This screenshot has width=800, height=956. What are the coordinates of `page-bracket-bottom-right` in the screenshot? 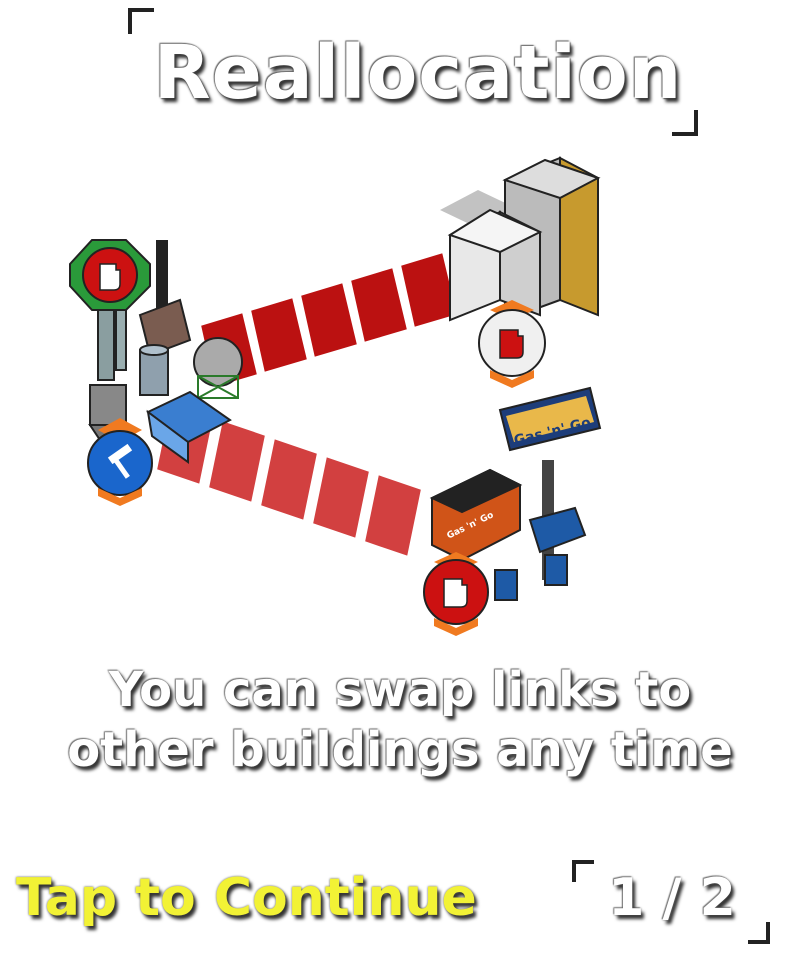 It's located at (759, 933).